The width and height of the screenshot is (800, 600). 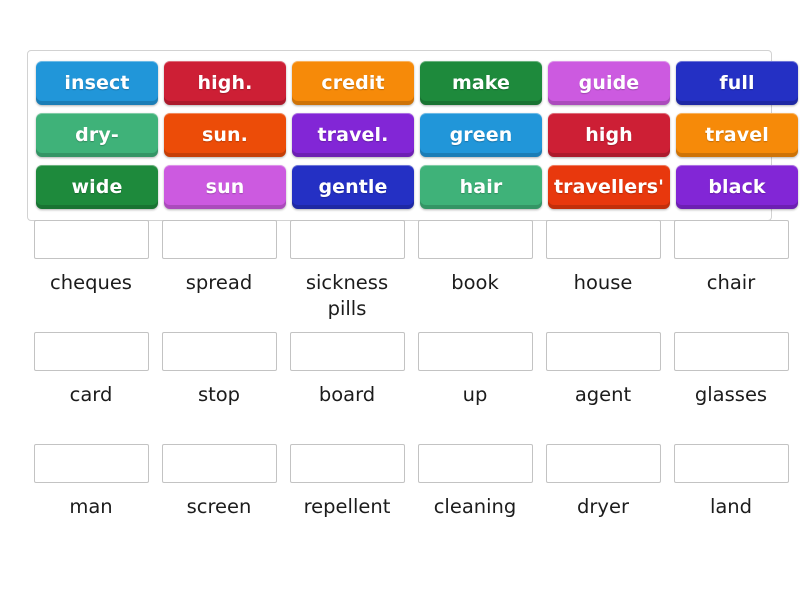 What do you see at coordinates (475, 506) in the screenshot?
I see `prompt-label: cleaning` at bounding box center [475, 506].